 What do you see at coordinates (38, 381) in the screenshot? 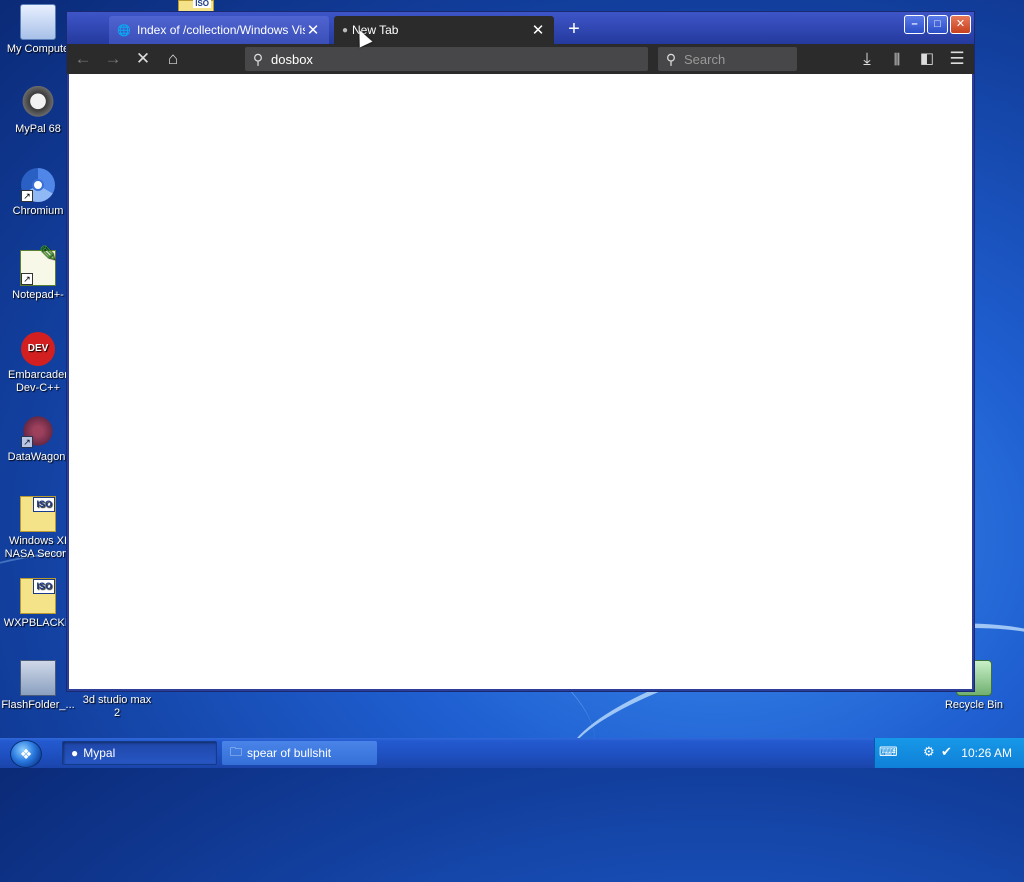
I see `desktop-icon-label: Embarcader Dev-C++` at bounding box center [38, 381].